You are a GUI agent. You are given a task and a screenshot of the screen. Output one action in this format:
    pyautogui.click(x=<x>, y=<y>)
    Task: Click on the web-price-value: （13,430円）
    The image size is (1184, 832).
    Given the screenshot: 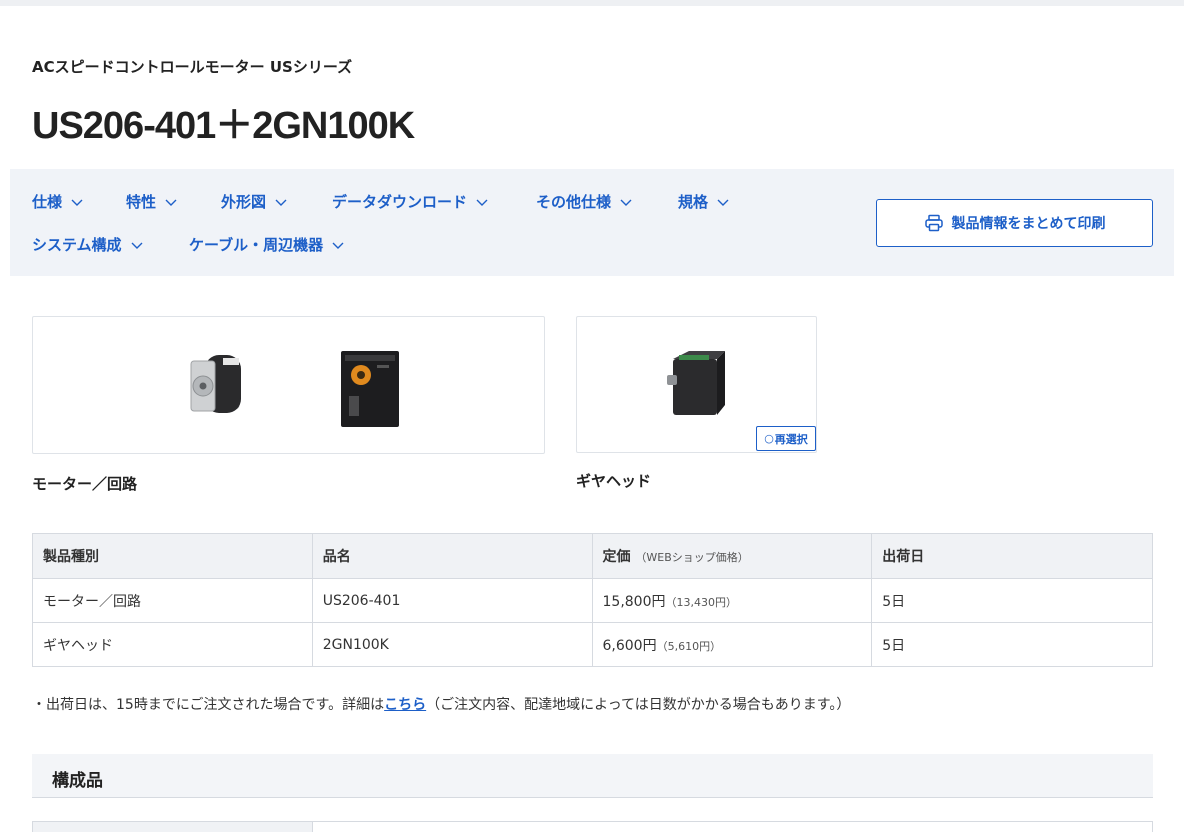 What is the action you would take?
    pyautogui.click(x=701, y=602)
    